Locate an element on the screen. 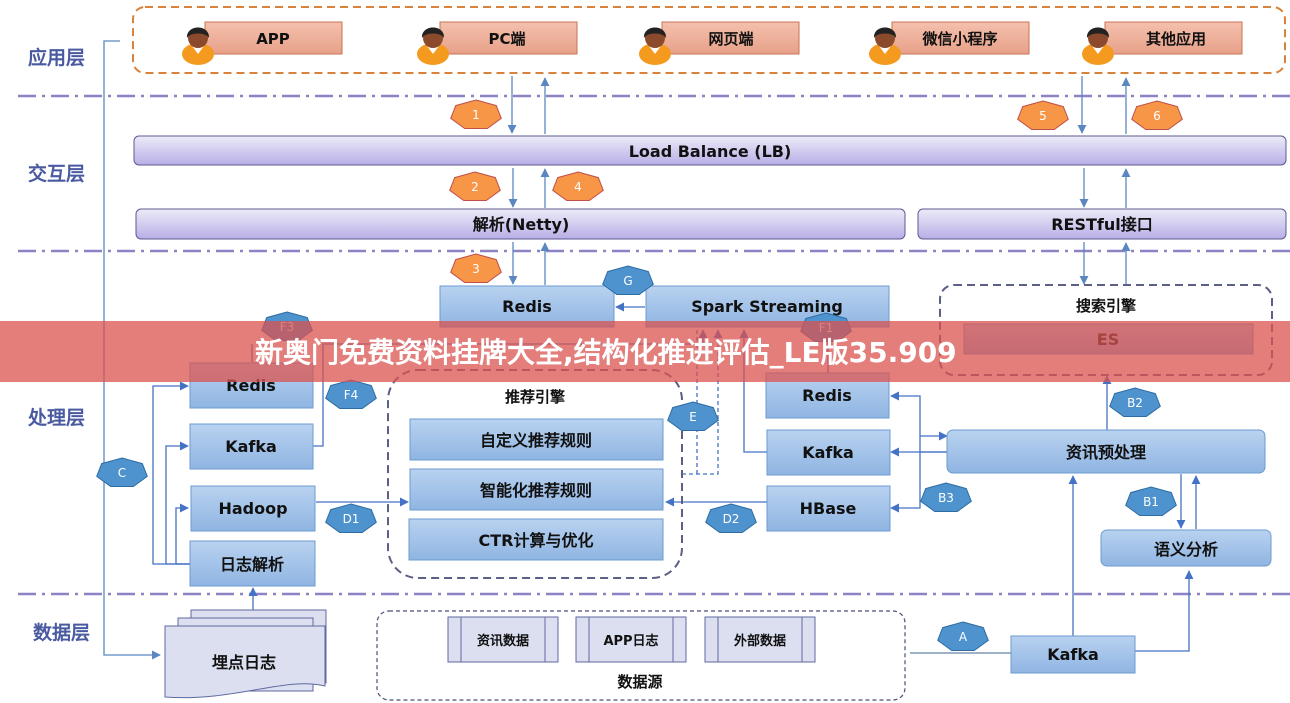 Image resolution: width=1290 pixels, height=703 pixels. source-label: 外部数据 is located at coordinates (759, 641).